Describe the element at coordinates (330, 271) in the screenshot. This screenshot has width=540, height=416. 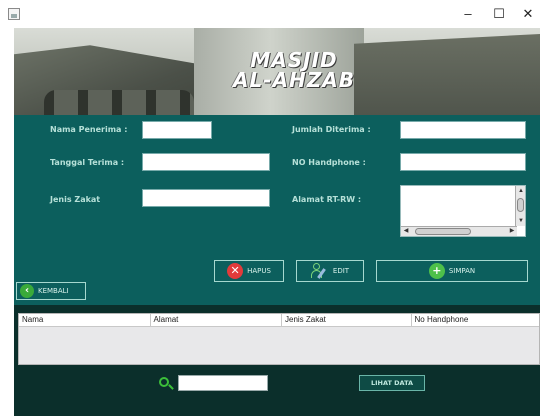
I see `edit-button: EDIT` at that location.